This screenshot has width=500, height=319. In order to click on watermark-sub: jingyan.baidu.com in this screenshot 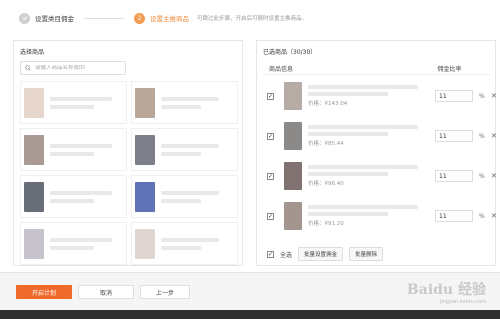, I will do `click(462, 302)`.